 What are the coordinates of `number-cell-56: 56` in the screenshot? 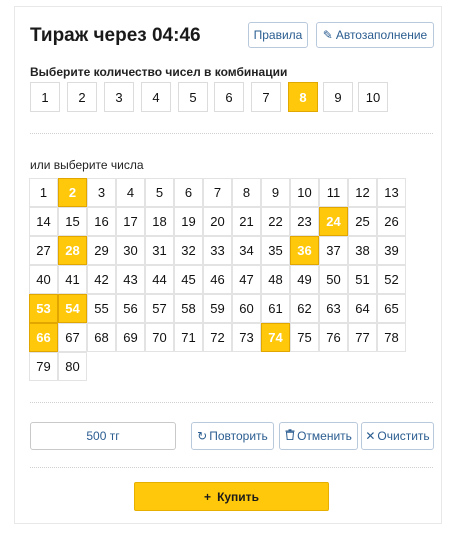 It's located at (130, 308).